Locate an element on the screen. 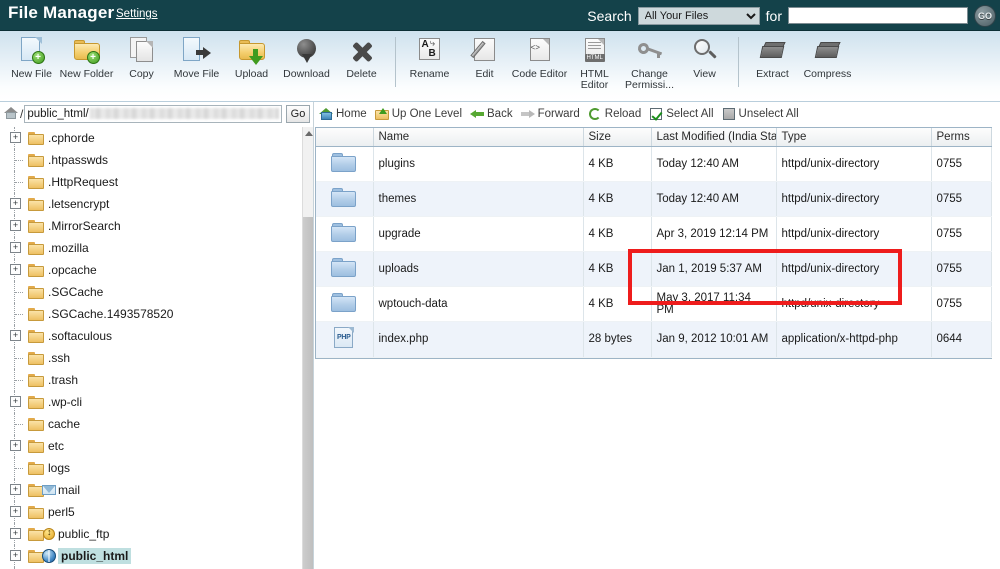  file-modified-cell: May 3, 2017 11:34 PM is located at coordinates (714, 304).